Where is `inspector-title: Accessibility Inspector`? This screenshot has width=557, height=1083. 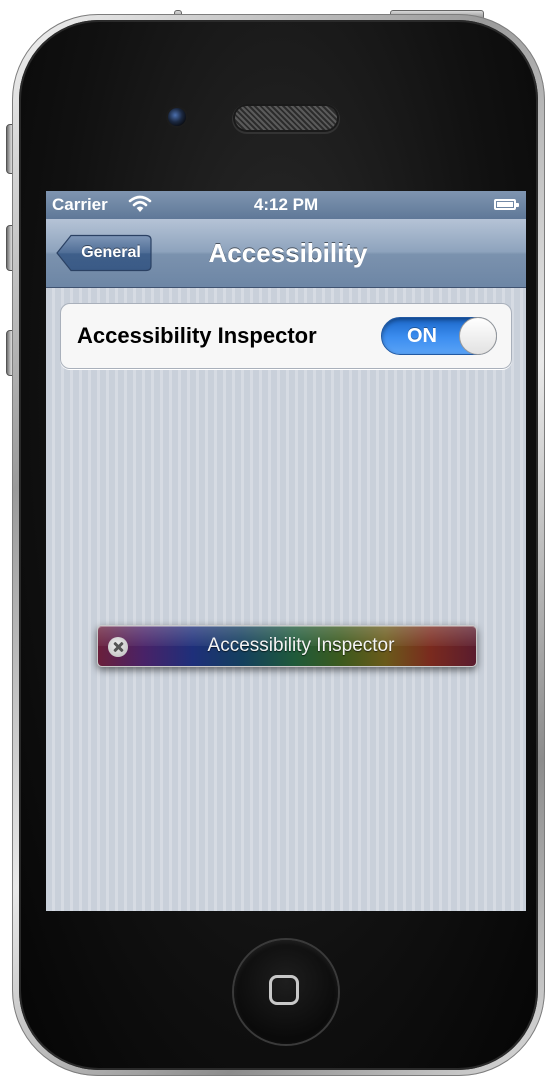 inspector-title: Accessibility Inspector is located at coordinates (301, 645).